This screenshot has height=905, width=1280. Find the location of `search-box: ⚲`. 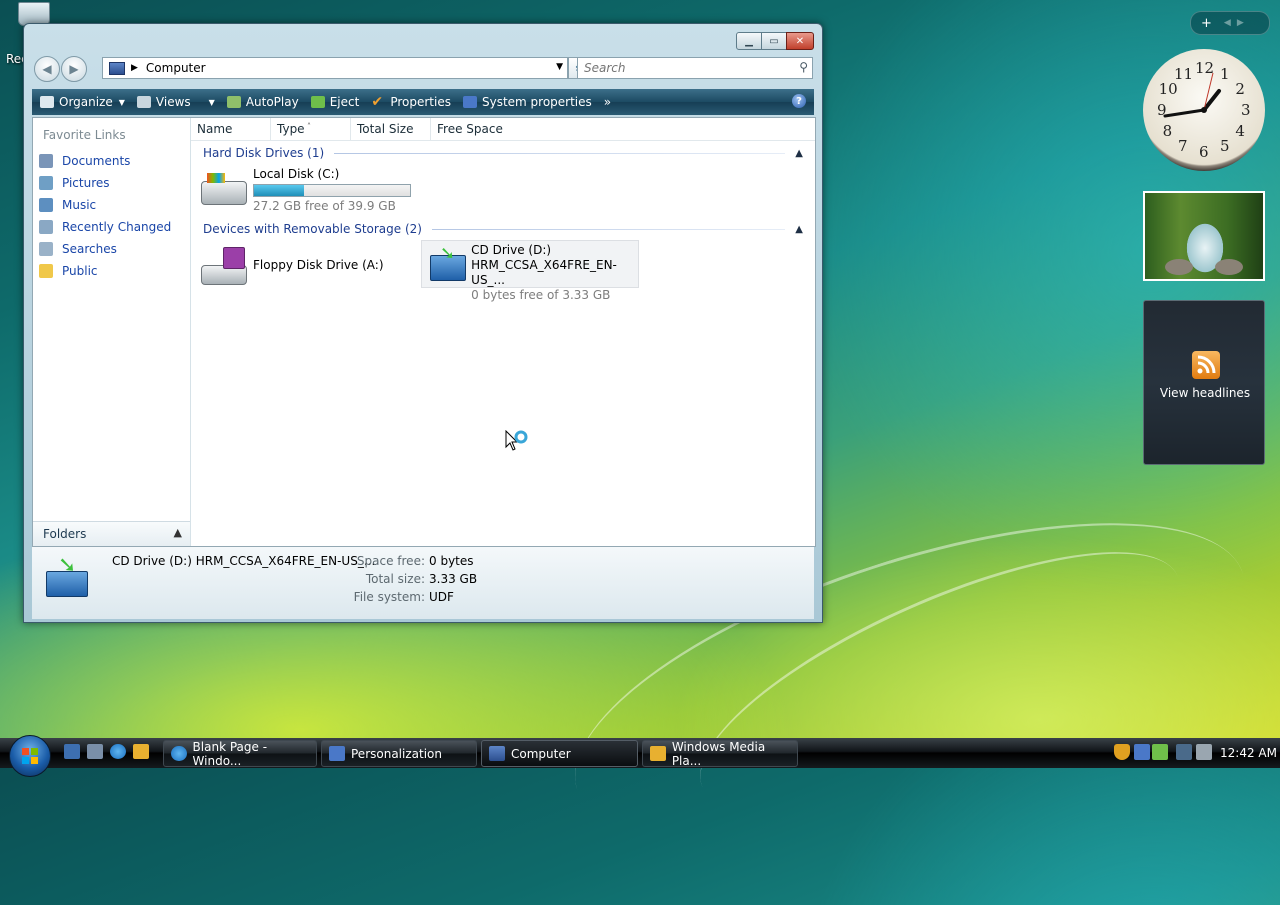

search-box: ⚲ is located at coordinates (695, 68).